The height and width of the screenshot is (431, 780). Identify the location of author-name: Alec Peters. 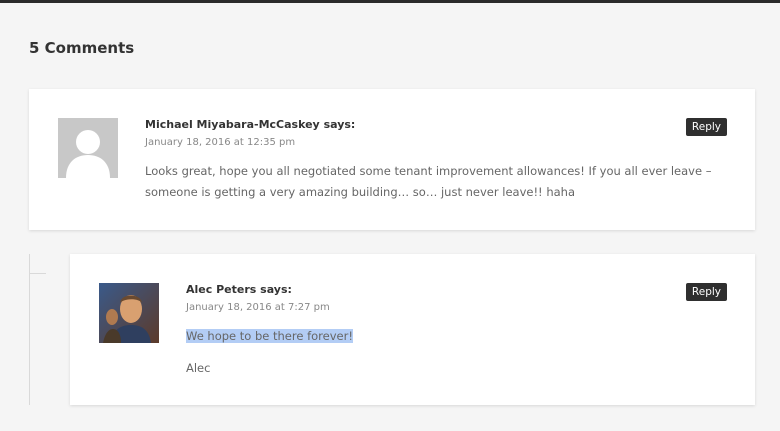
(221, 289).